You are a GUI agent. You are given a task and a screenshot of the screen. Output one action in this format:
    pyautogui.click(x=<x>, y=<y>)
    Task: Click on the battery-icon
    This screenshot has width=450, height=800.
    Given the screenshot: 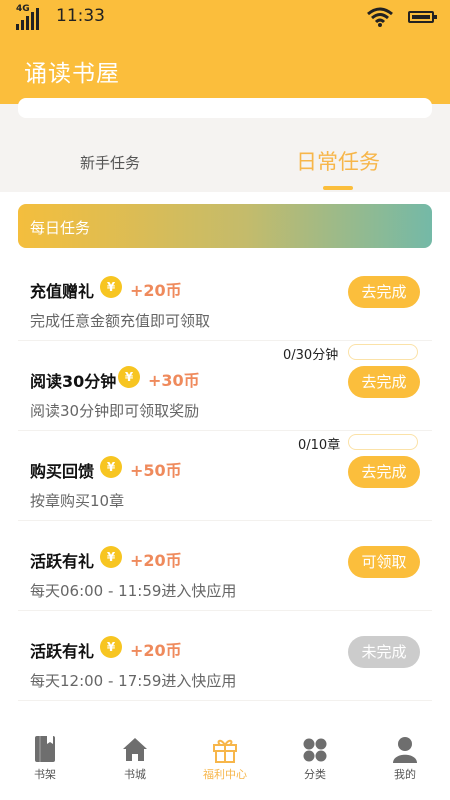 What is the action you would take?
    pyautogui.click(x=422, y=17)
    